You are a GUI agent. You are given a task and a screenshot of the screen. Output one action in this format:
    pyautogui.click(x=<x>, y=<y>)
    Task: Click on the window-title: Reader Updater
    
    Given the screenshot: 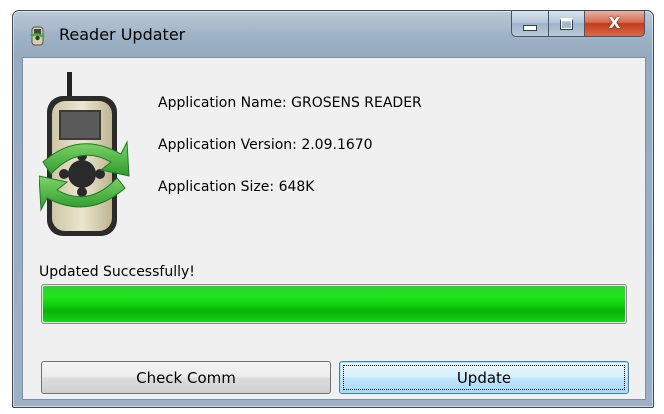 What is the action you would take?
    pyautogui.click(x=122, y=34)
    